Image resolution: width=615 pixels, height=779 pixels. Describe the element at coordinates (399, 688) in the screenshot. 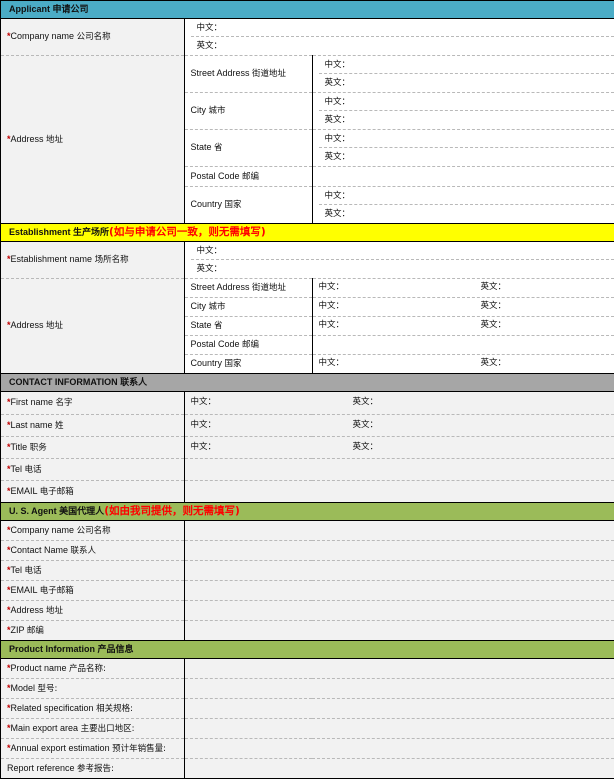

I see `input-product-model` at that location.